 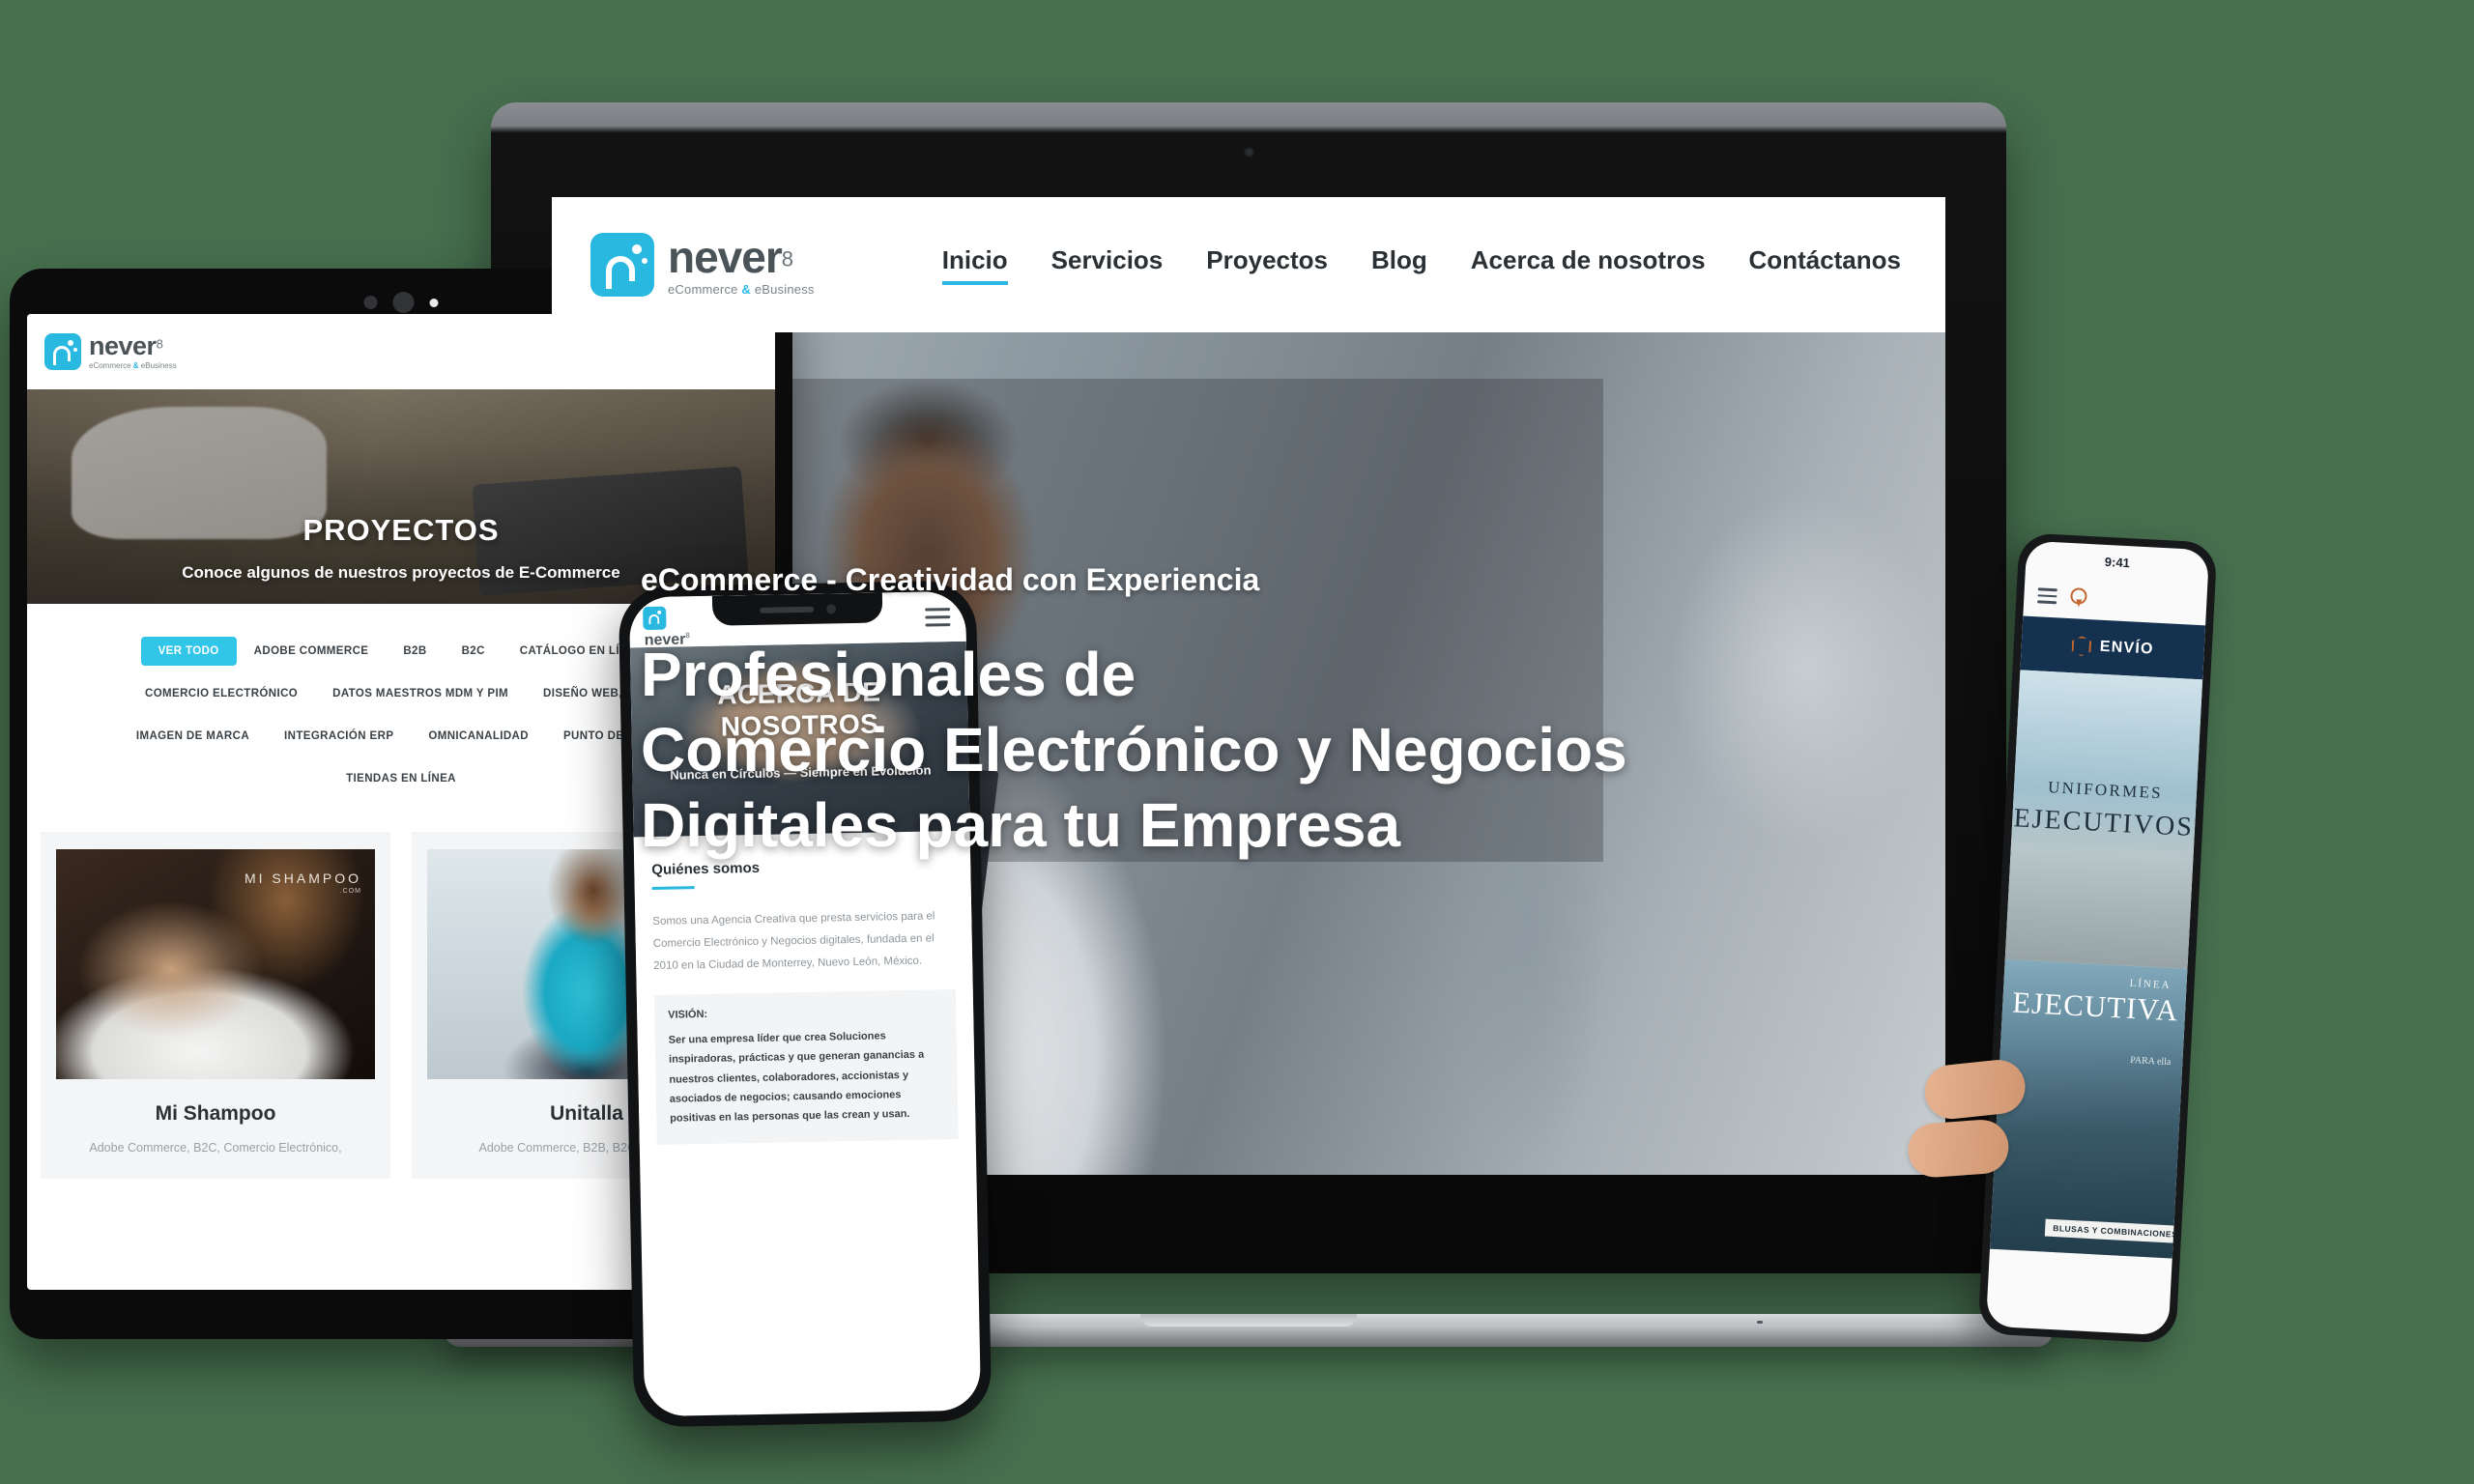 I want to click on hand-fingers-shape, so click(x=1978, y=1148).